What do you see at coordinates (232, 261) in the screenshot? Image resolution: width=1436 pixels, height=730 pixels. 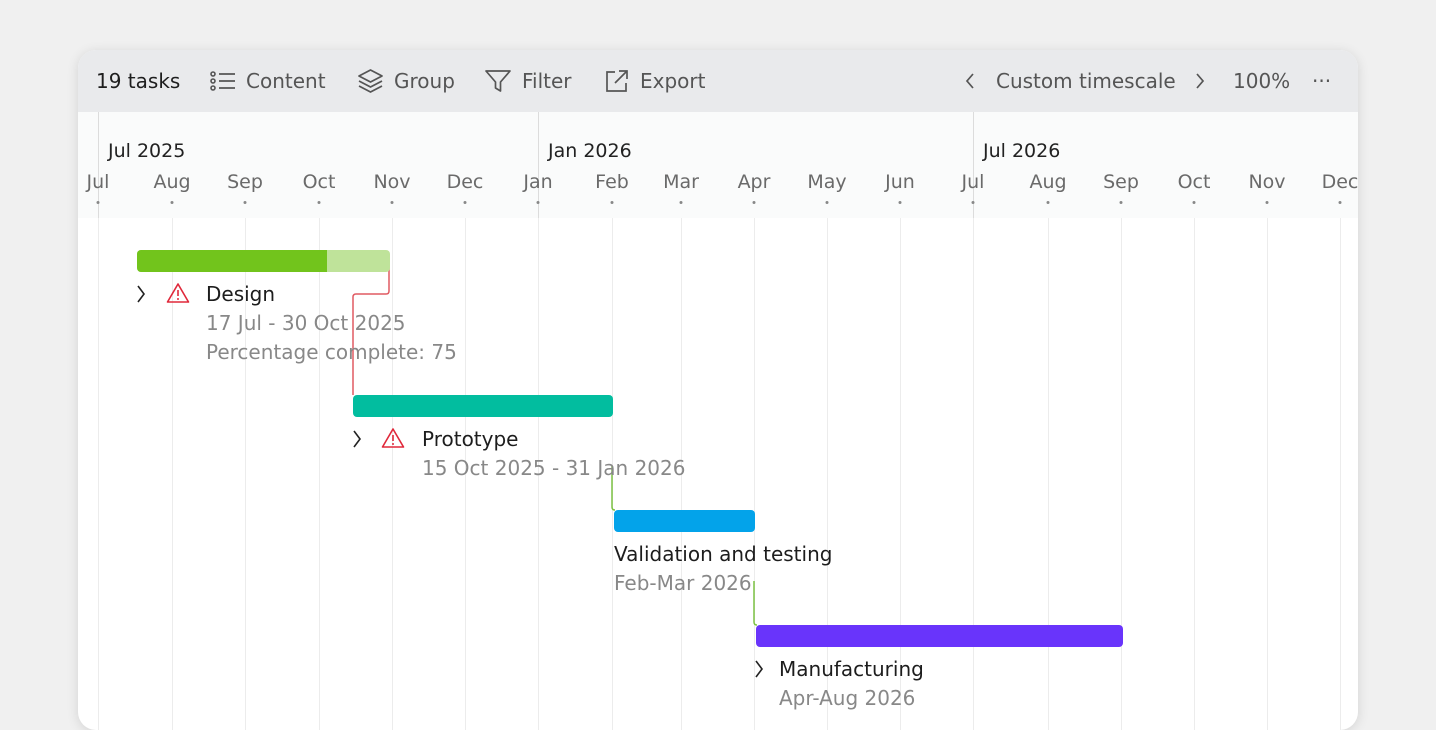 I see `task-progress-fill` at bounding box center [232, 261].